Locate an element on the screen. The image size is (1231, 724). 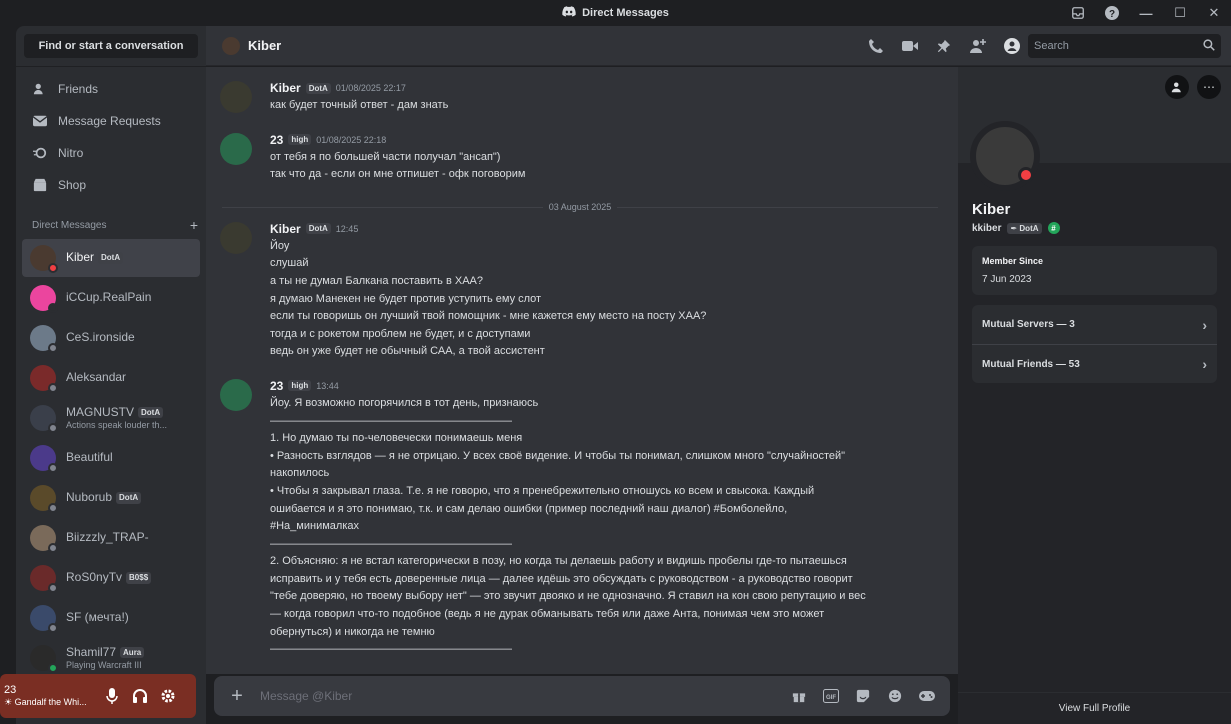
dm-item: iCCup.RealPain is located at coordinates (111, 298).